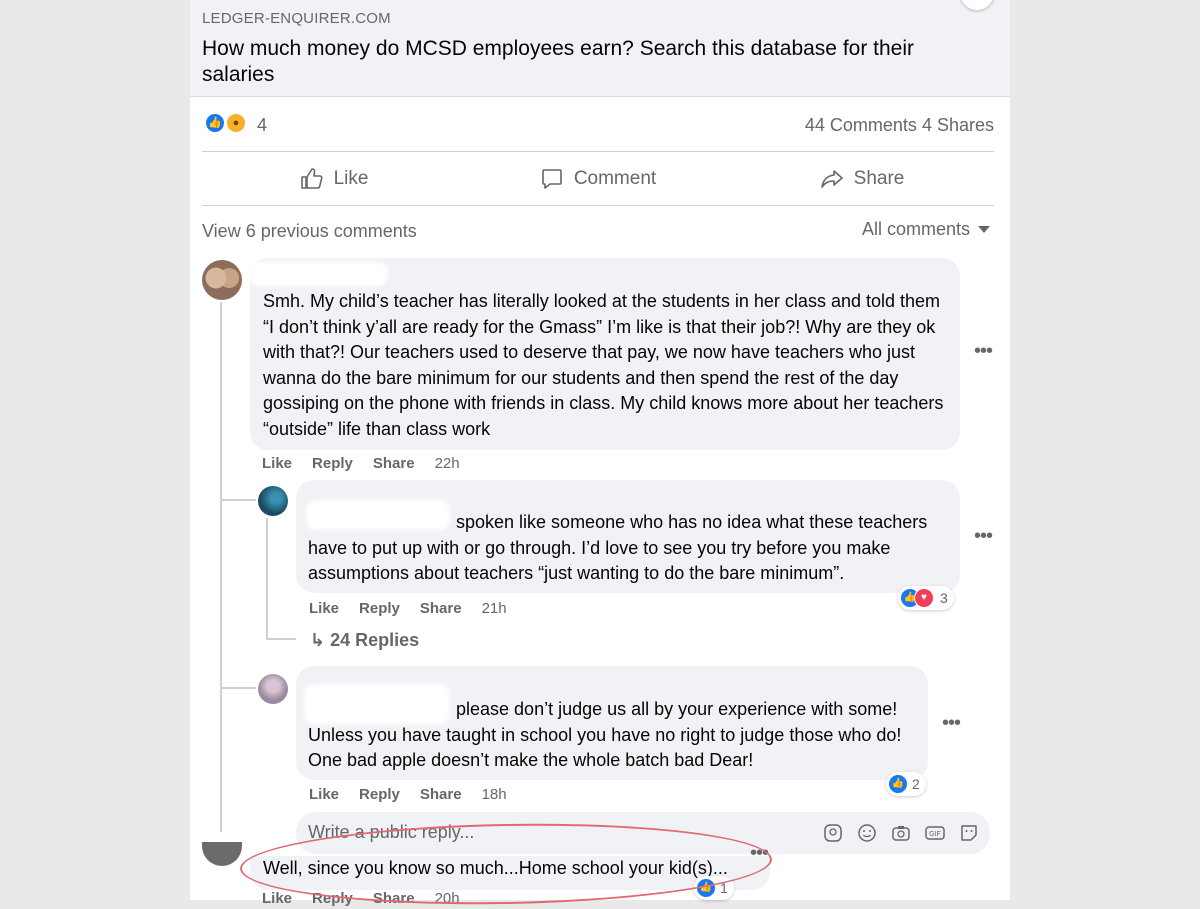  I want to click on replies-count: 24 Replies, so click(375, 640).